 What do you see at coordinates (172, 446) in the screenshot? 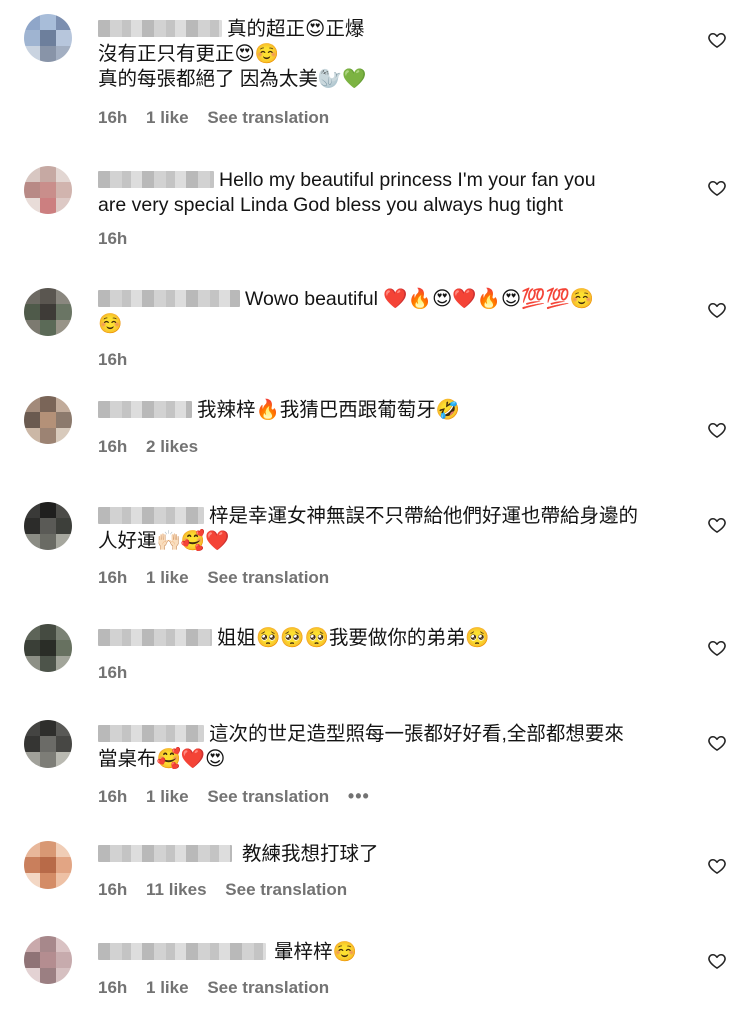
I see `likes-count: 2 likes` at bounding box center [172, 446].